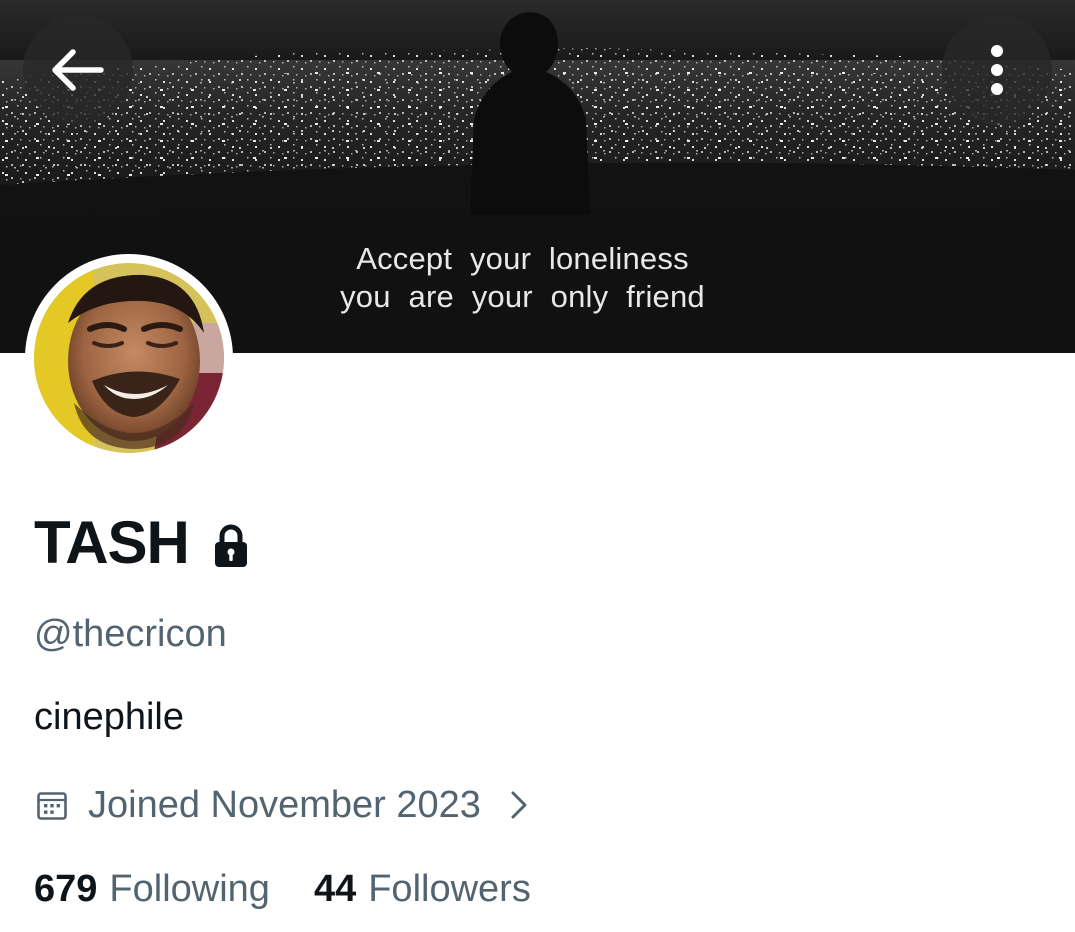 The height and width of the screenshot is (932, 1075). I want to click on vertical-ellipsis-icon, so click(997, 70).